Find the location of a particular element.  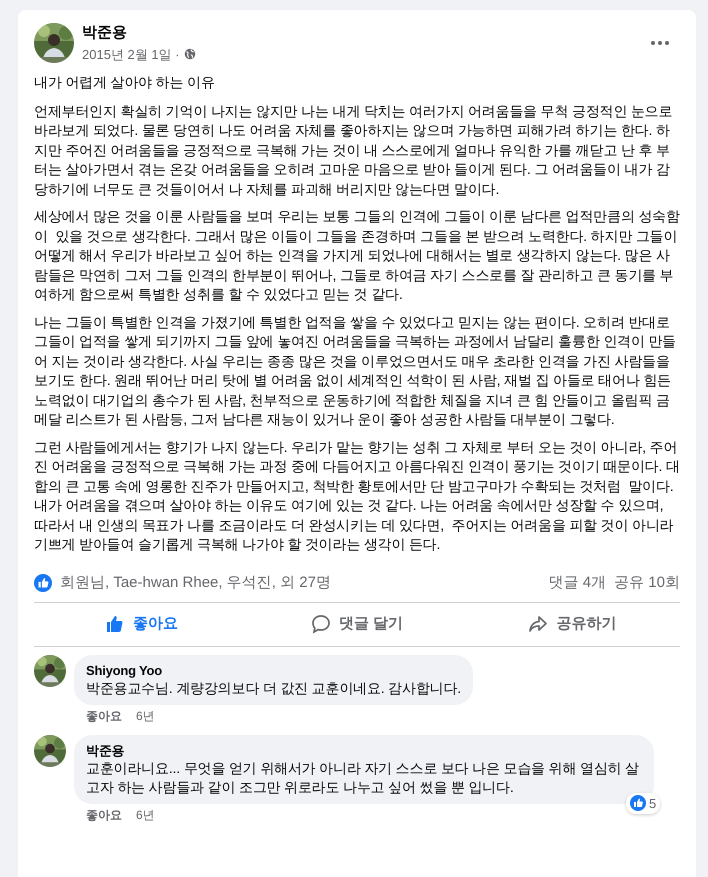

comment-button: 댓글 달기 is located at coordinates (357, 624).